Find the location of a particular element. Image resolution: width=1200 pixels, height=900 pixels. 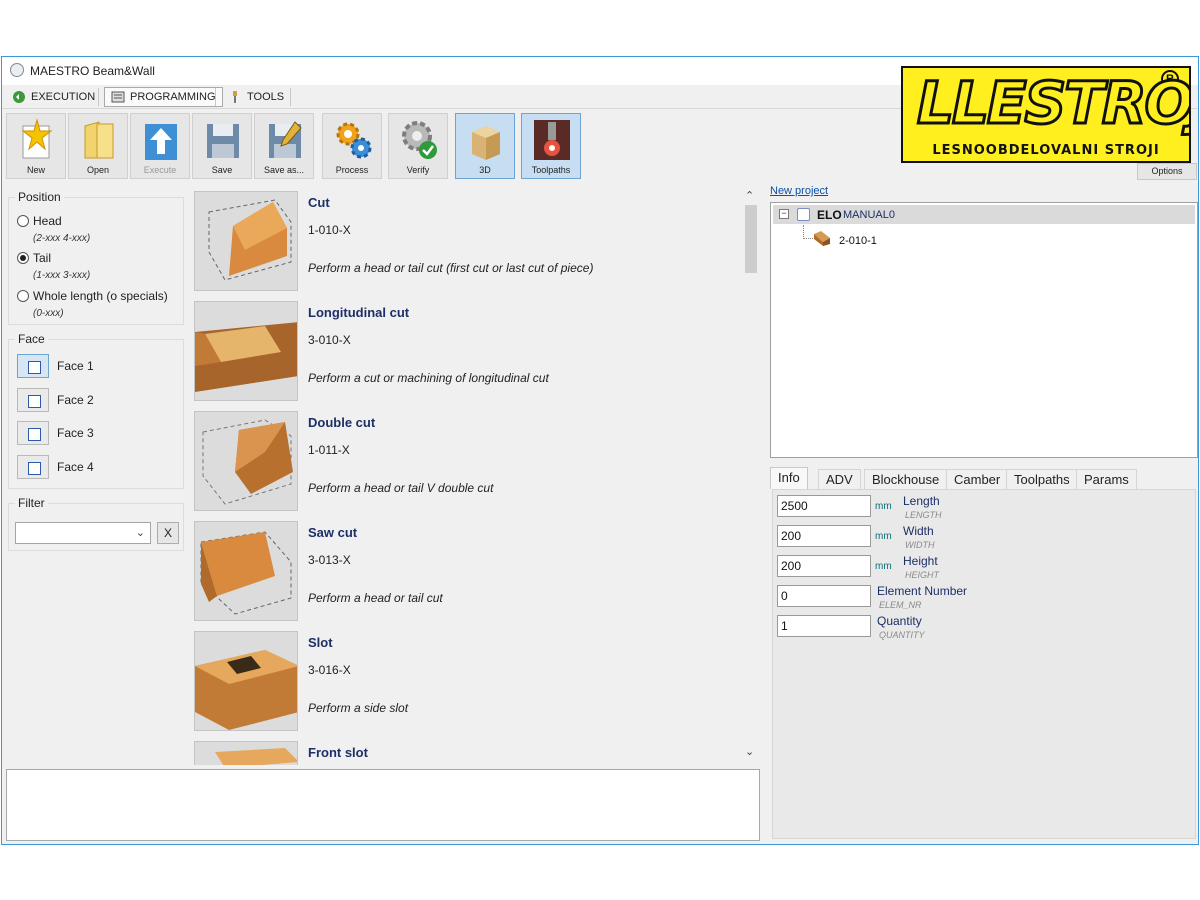

face-4-icon is located at coordinates (33, 467).